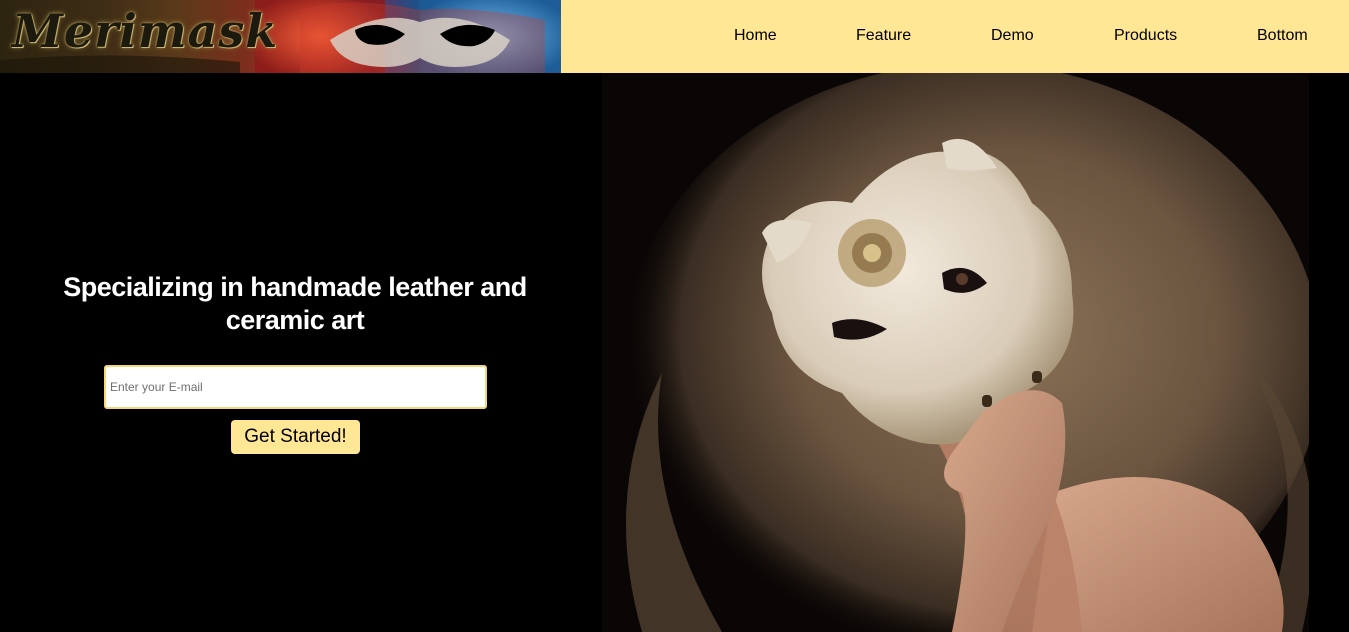 The height and width of the screenshot is (632, 1349). I want to click on nav-products: Products, so click(1145, 36).